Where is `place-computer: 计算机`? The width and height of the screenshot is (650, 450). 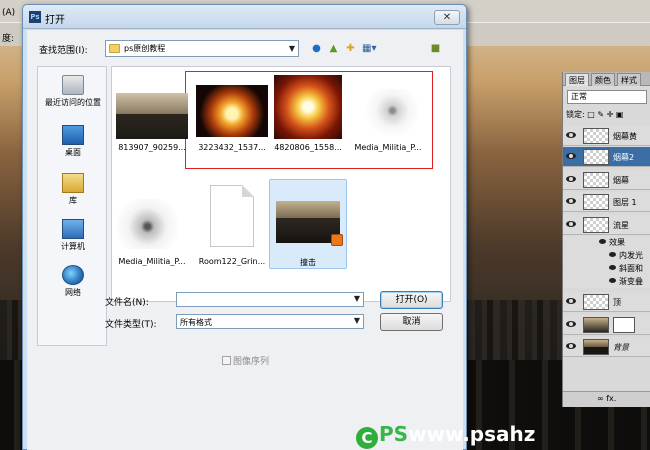 place-computer: 计算机 is located at coordinates (73, 235).